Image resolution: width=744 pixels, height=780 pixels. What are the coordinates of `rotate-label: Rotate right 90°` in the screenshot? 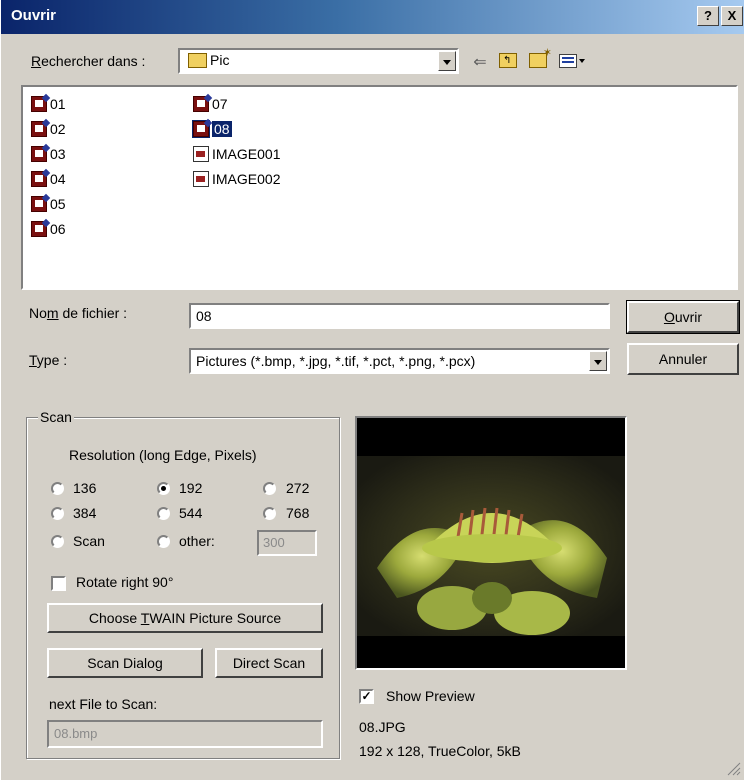 It's located at (125, 582).